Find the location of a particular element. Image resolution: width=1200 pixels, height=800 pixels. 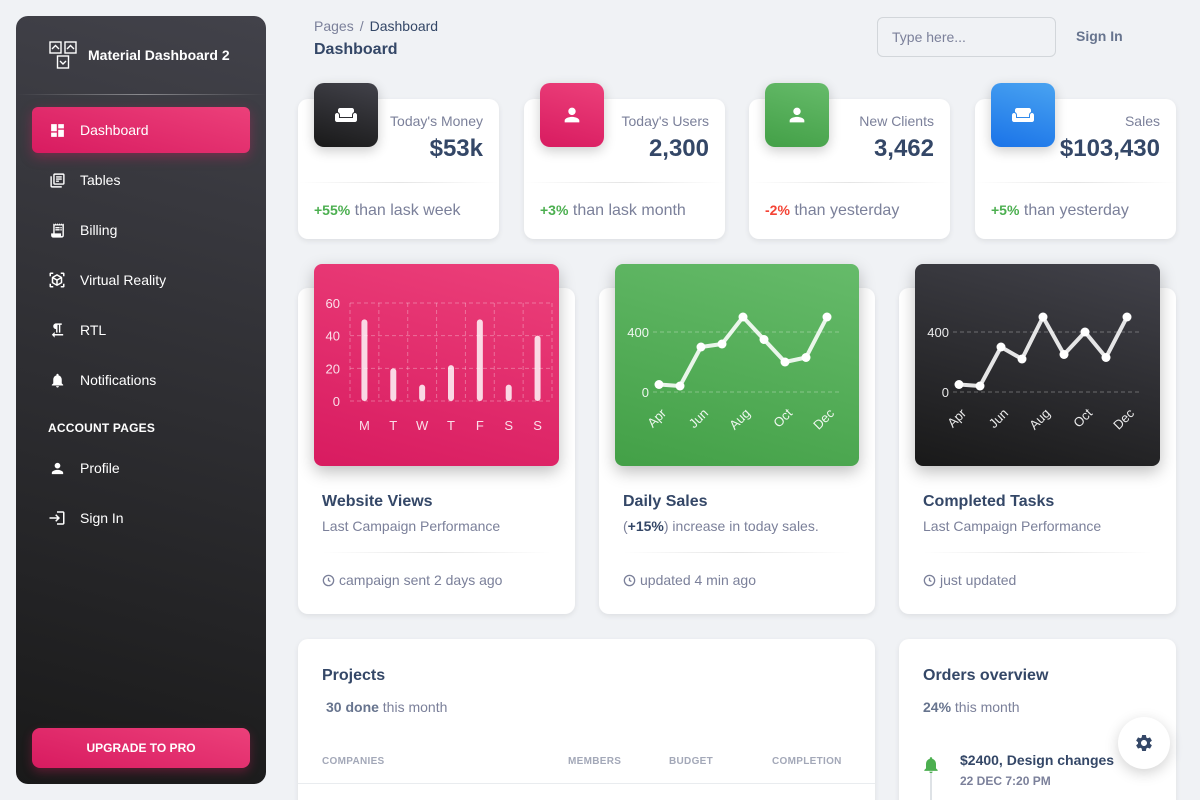

x-tick-label: Jun is located at coordinates (998, 418).